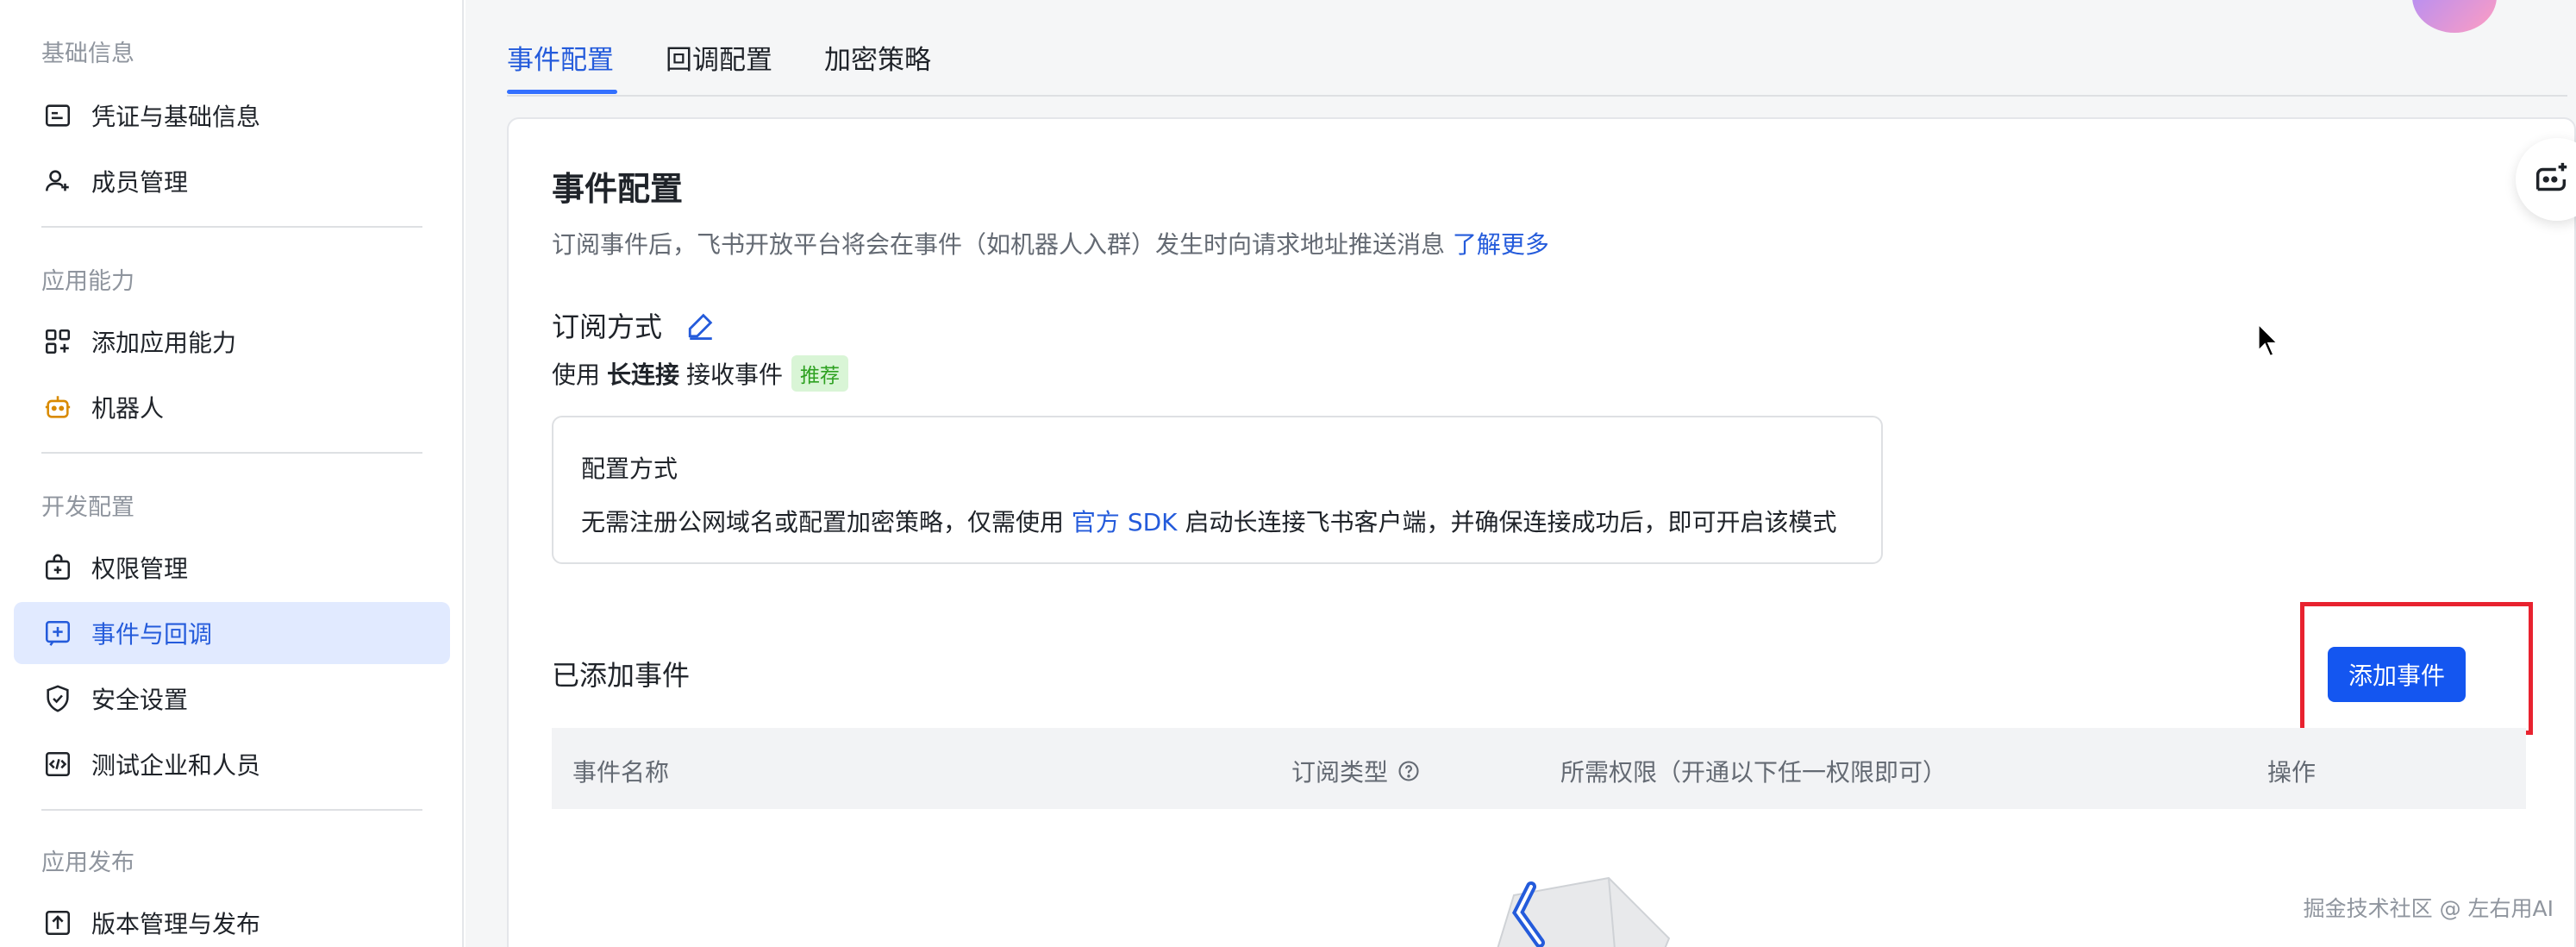 This screenshot has height=947, width=2576. What do you see at coordinates (560, 57) in the screenshot?
I see `tab-event-config: 事件配置` at bounding box center [560, 57].